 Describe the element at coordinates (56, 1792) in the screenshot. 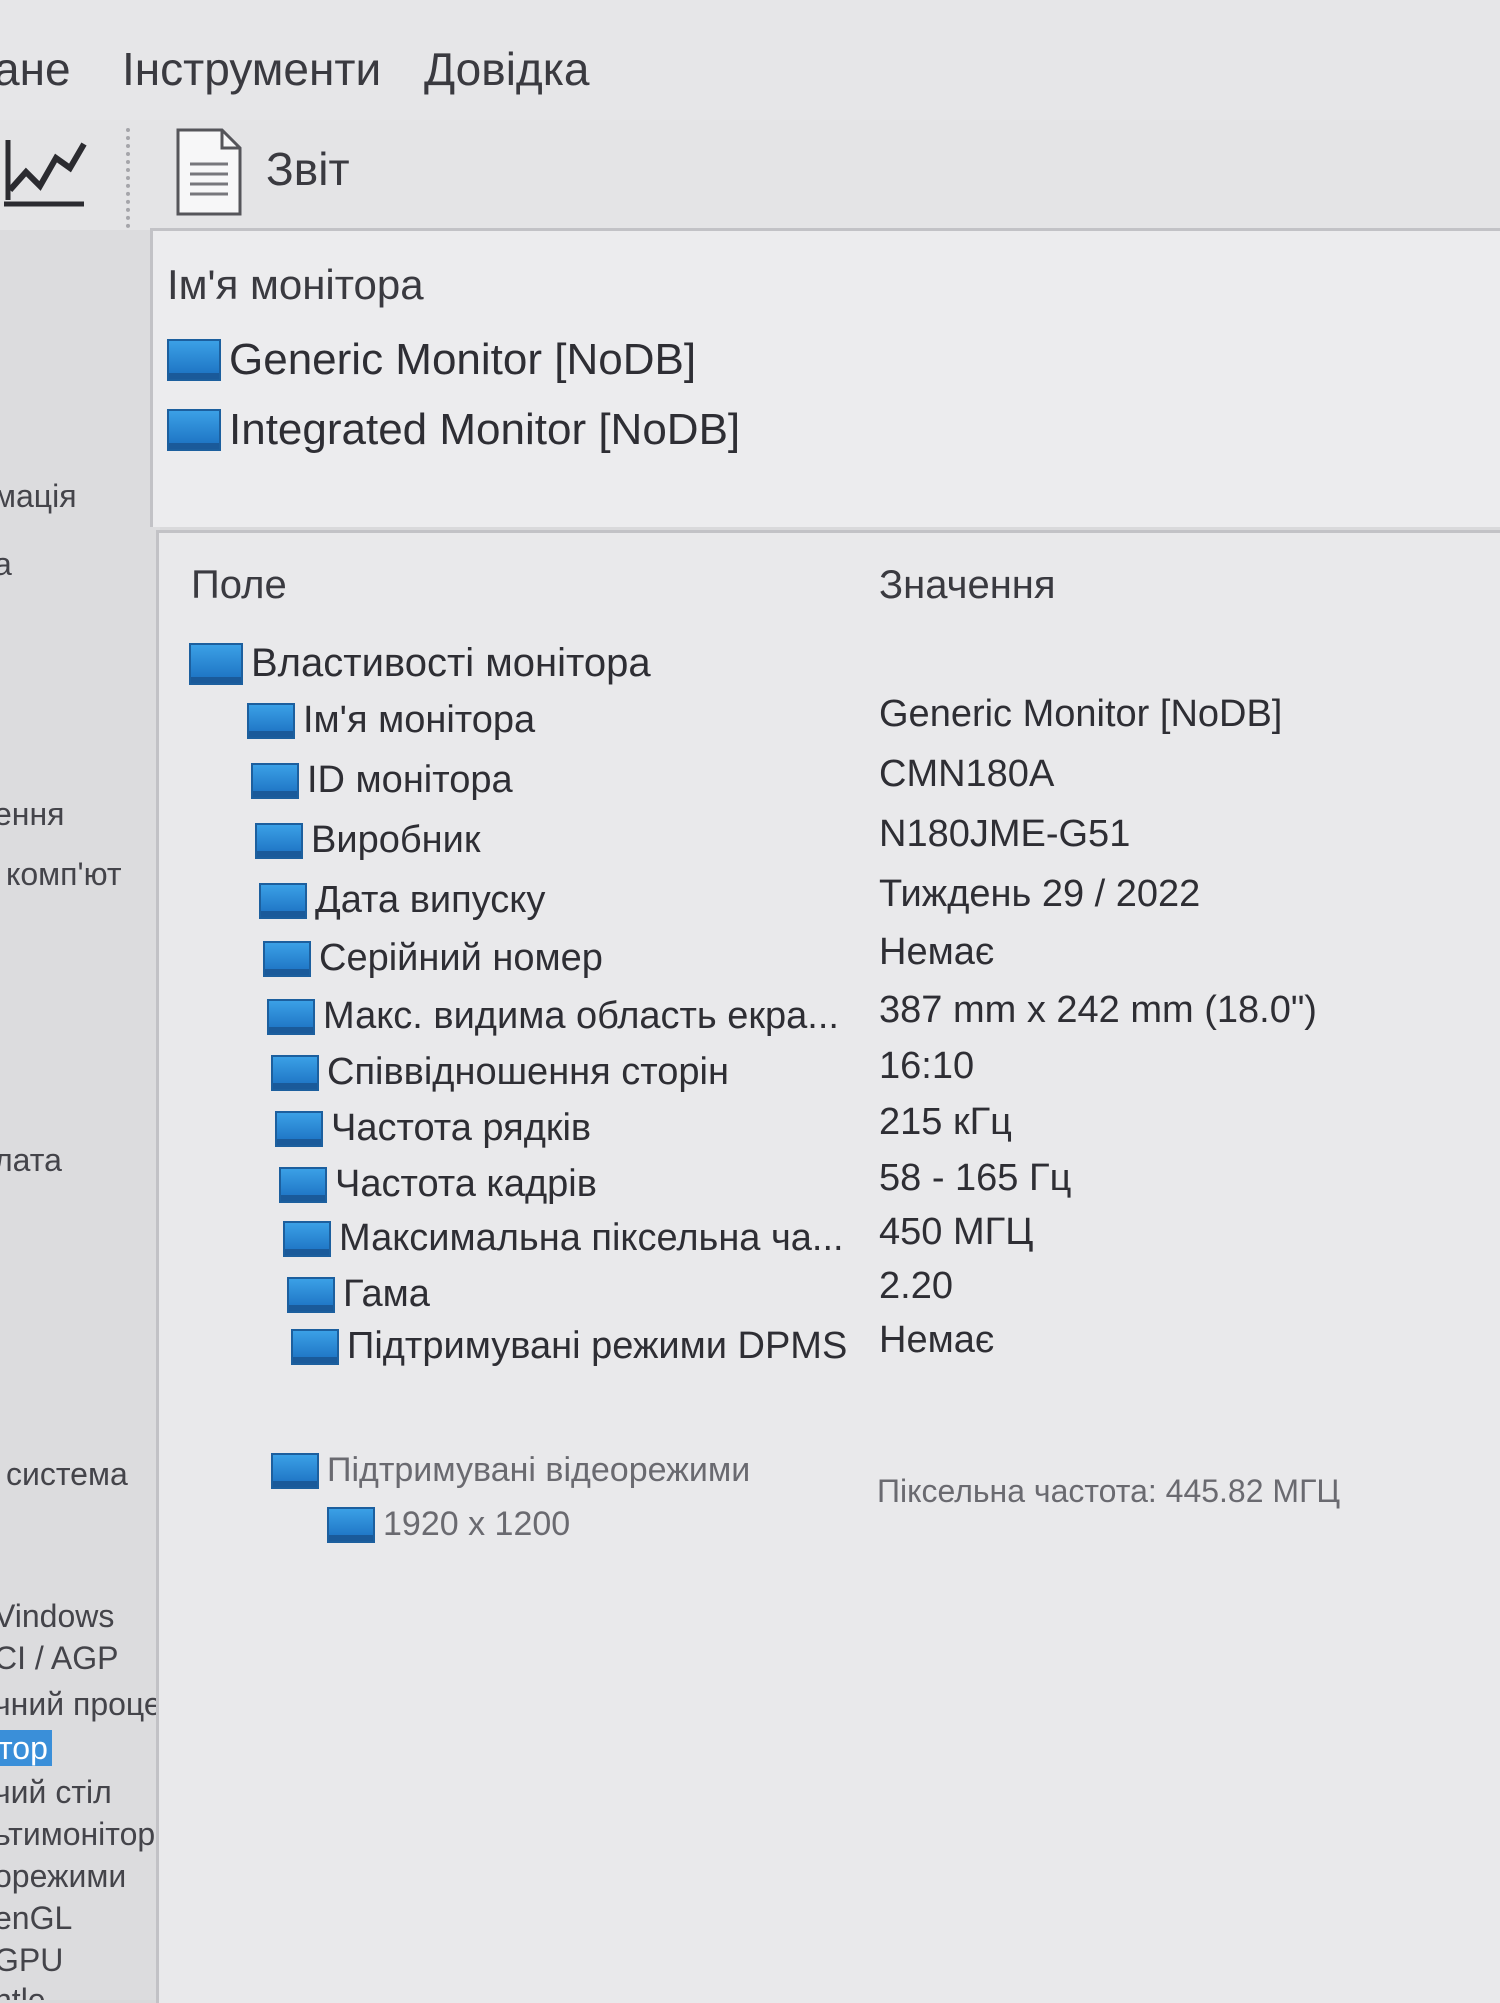

I see `sidebar-item: чий стіл` at that location.